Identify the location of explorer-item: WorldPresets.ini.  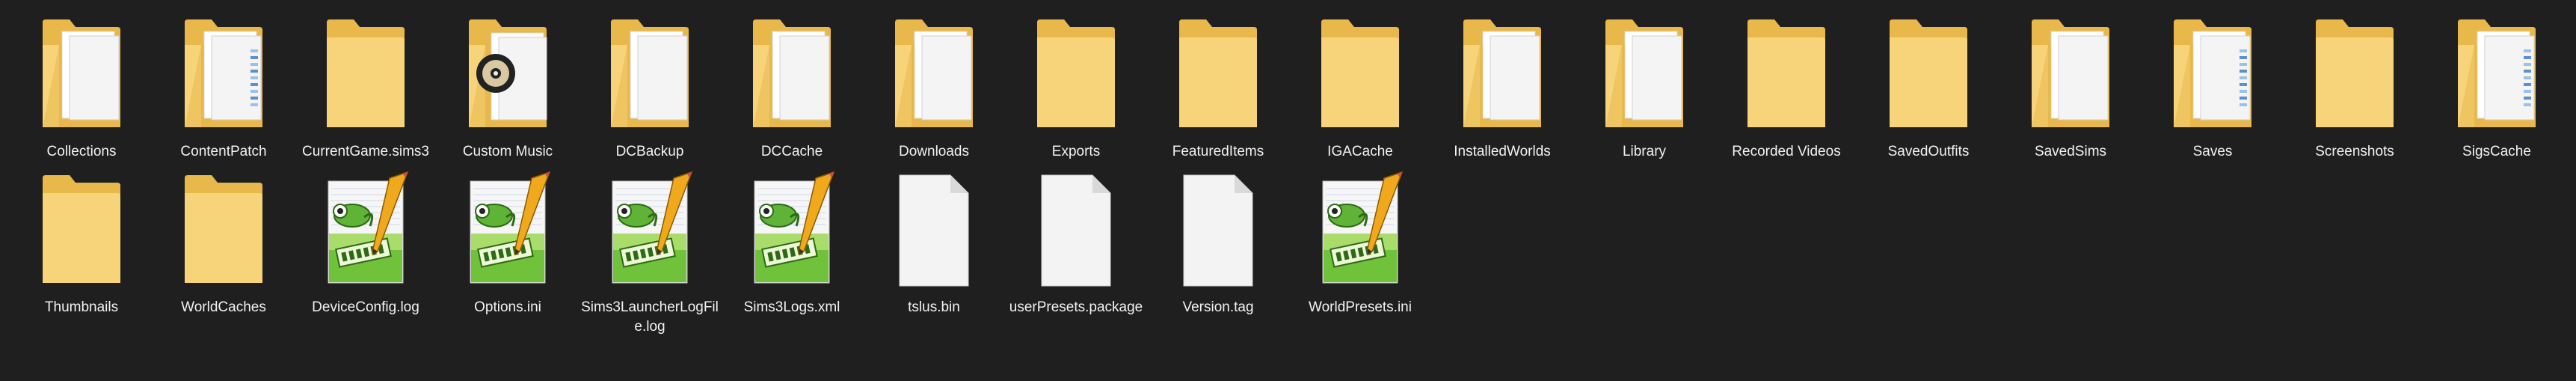
(1360, 243).